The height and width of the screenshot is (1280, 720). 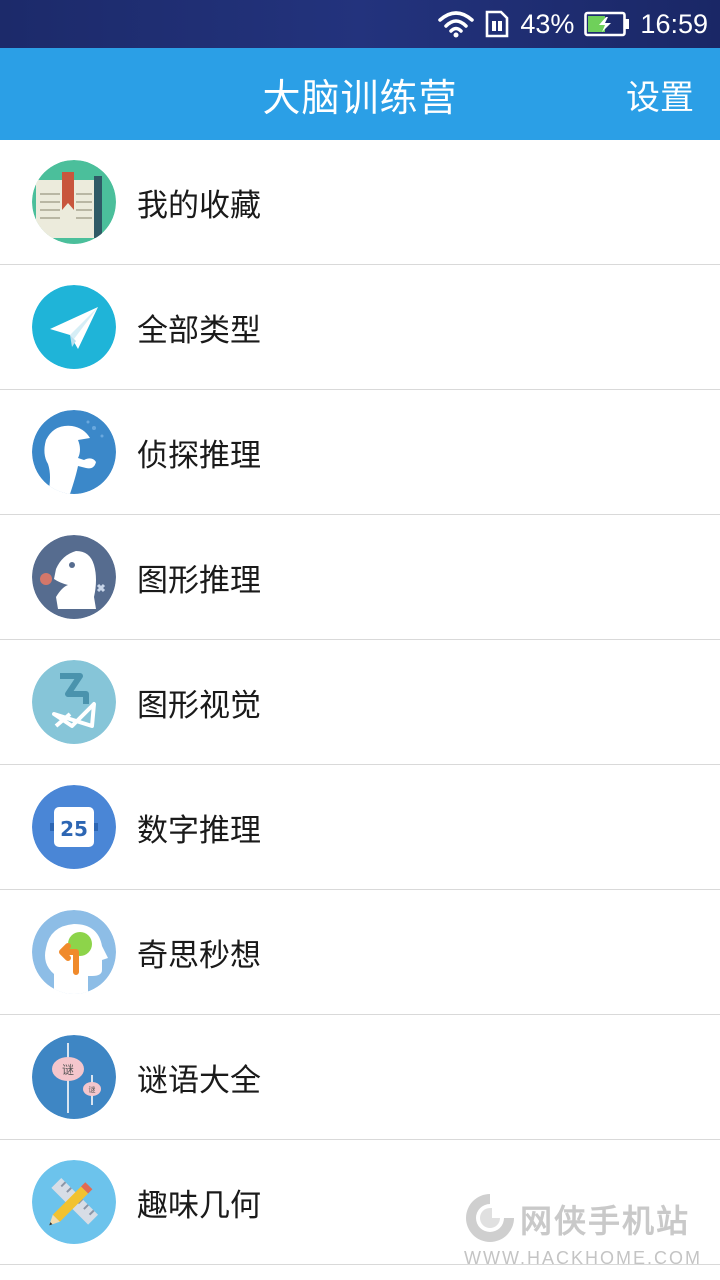 I want to click on list-item-number-reasoning: 25 数字推理, so click(x=360, y=827).